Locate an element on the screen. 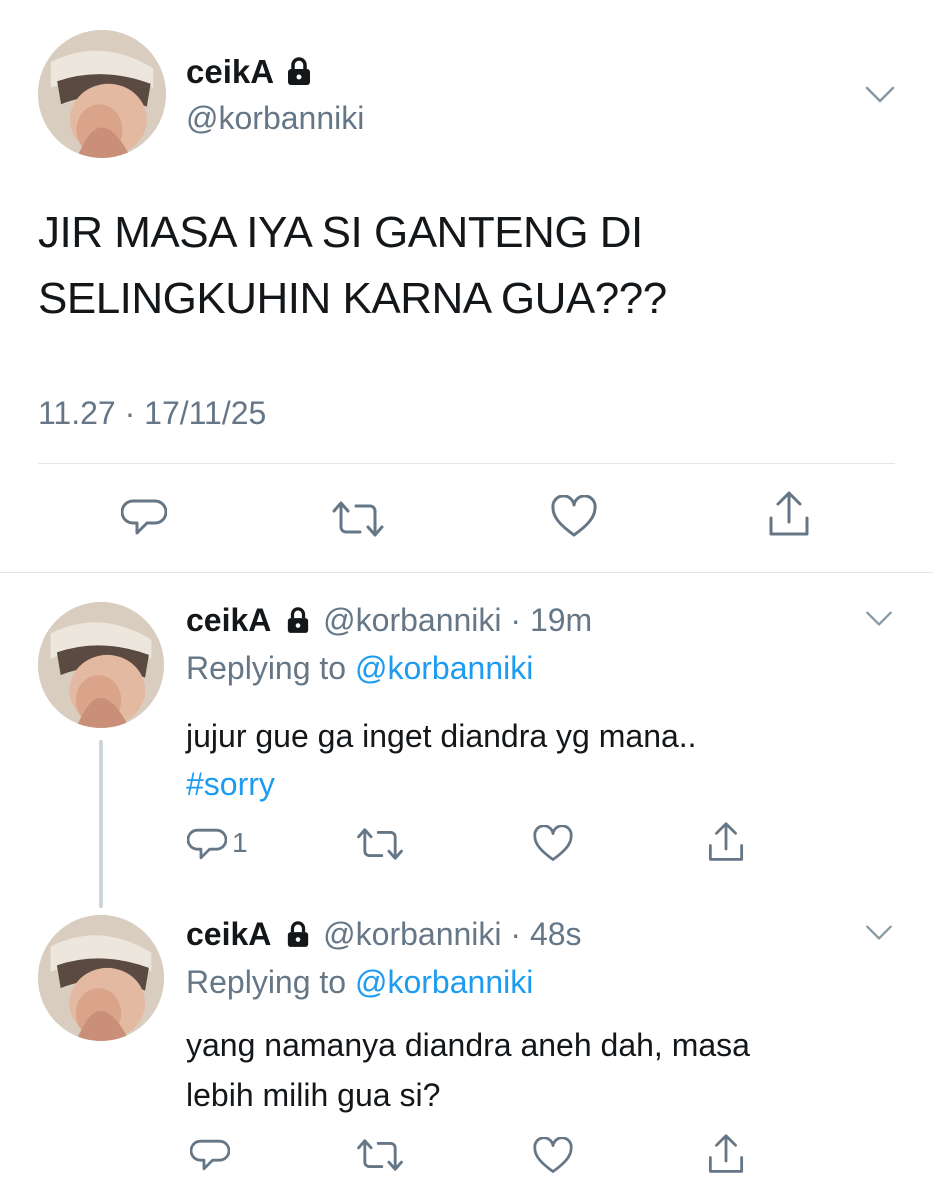 The width and height of the screenshot is (933, 1200). reply-count: 1 is located at coordinates (240, 842).